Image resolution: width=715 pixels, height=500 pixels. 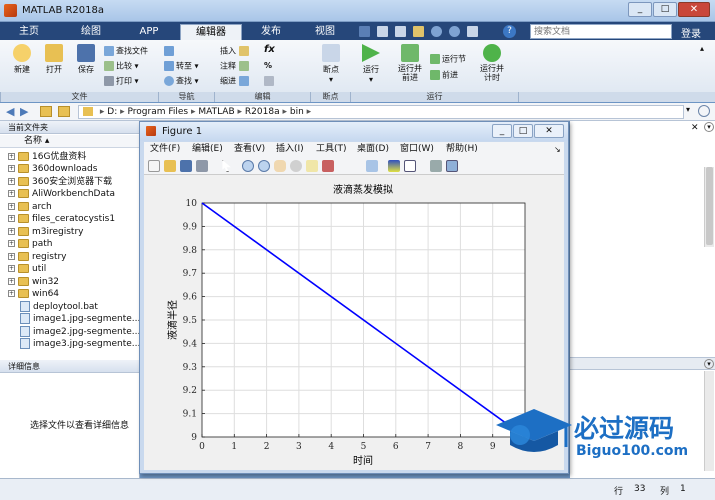 I want to click on run-and-time-button: 运行并 计时, so click(x=492, y=63).